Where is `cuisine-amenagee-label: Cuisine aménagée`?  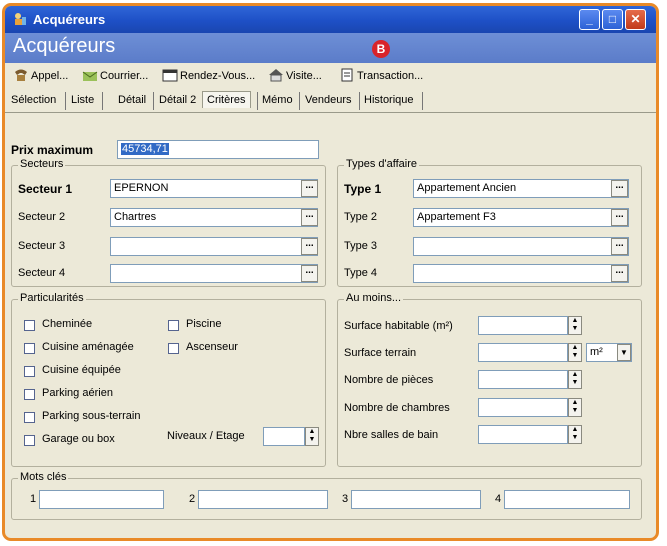
cuisine-amenagee-label: Cuisine aménagée is located at coordinates (88, 347).